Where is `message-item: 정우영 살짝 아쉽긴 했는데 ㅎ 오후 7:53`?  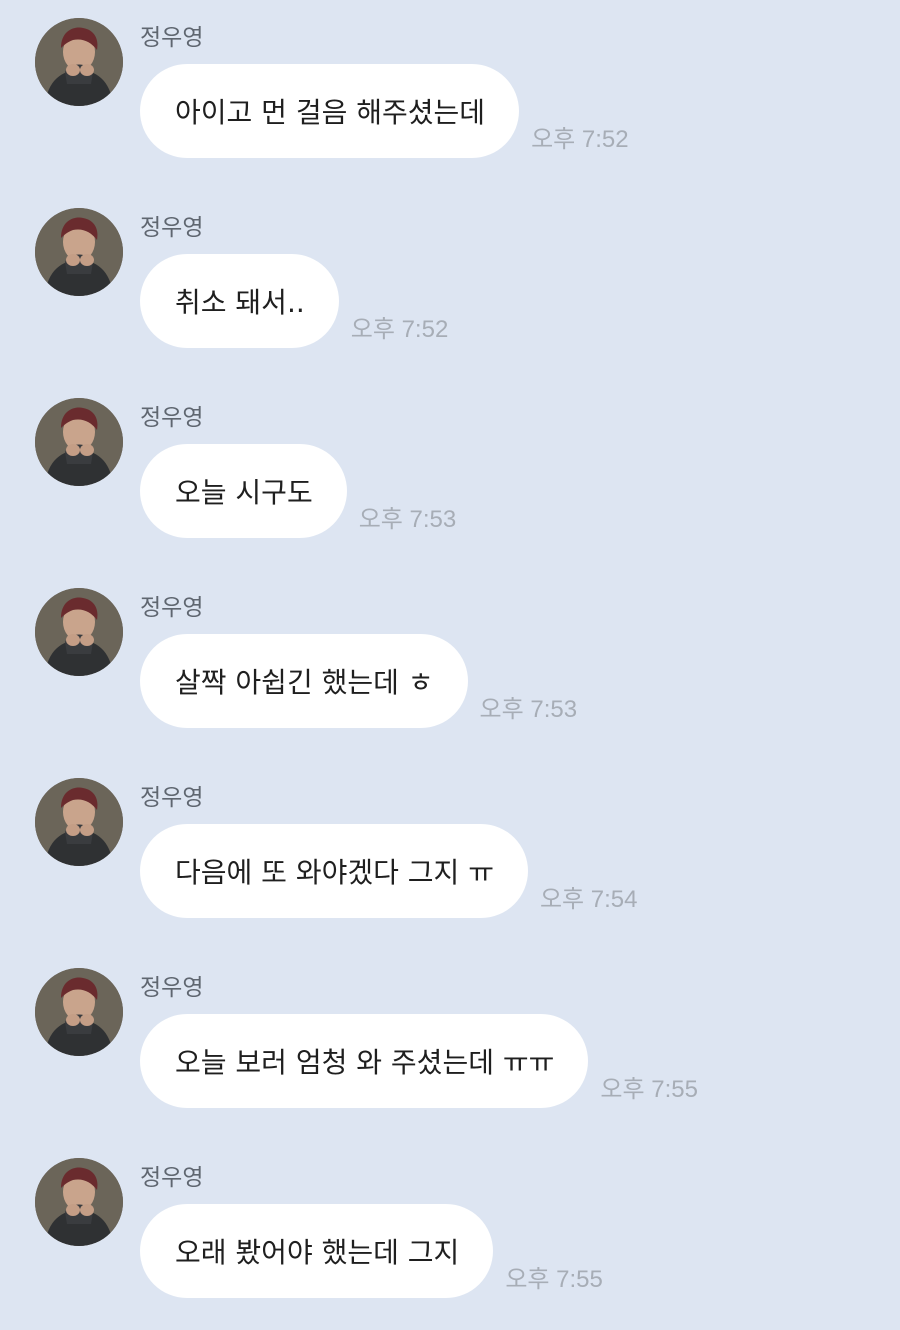
message-item: 정우영 살짝 아쉽긴 했는데 ㅎ 오후 7:53 is located at coordinates (450, 665).